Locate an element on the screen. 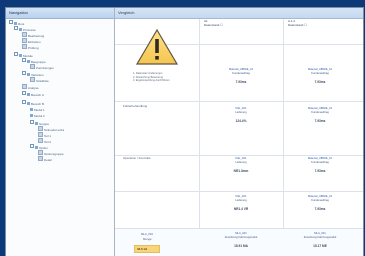 Image resolution: width=365 pixels, height=256 pixels. tree-item-label: Stückliste is located at coordinates (42, 81).